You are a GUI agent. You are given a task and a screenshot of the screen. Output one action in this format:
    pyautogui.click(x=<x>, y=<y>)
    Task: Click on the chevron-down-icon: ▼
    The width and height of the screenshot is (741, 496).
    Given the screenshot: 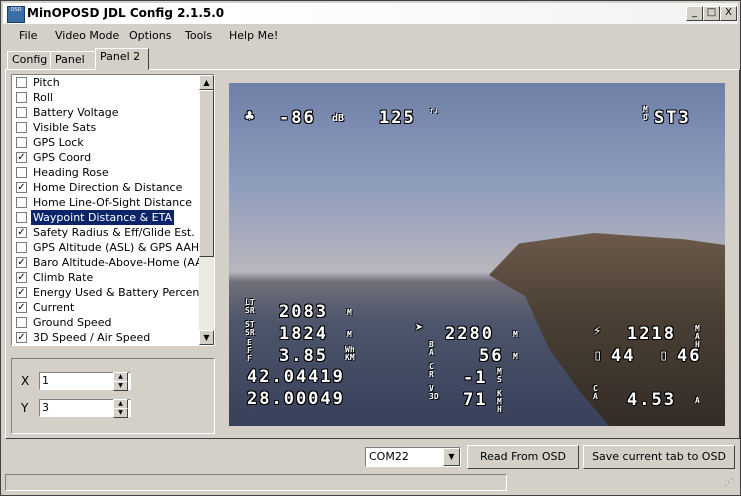 What is the action you would take?
    pyautogui.click(x=451, y=457)
    